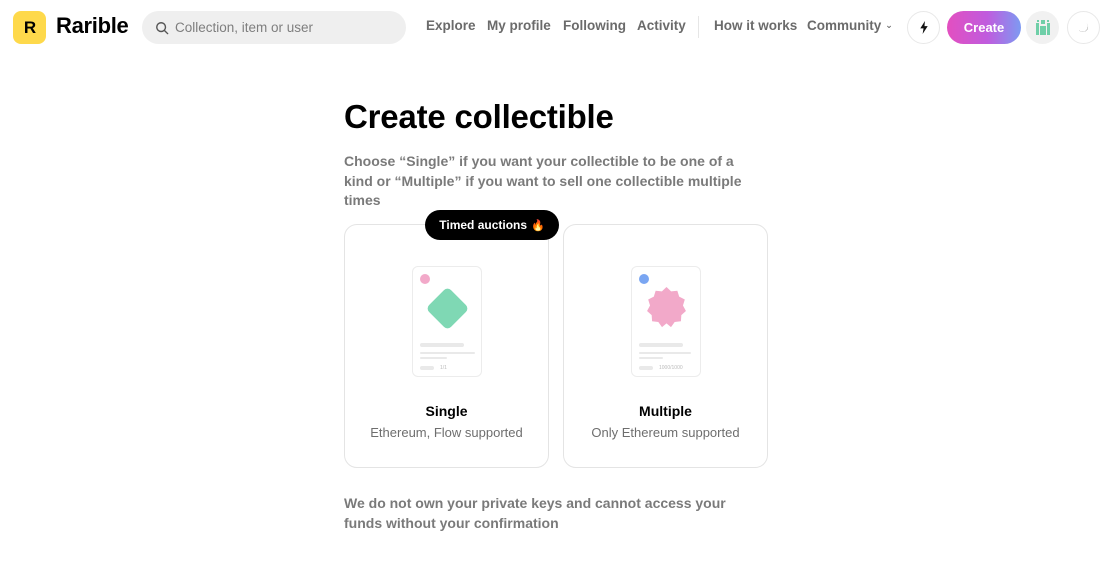 This screenshot has height=569, width=1120. What do you see at coordinates (162, 27) in the screenshot?
I see `search-icon` at bounding box center [162, 27].